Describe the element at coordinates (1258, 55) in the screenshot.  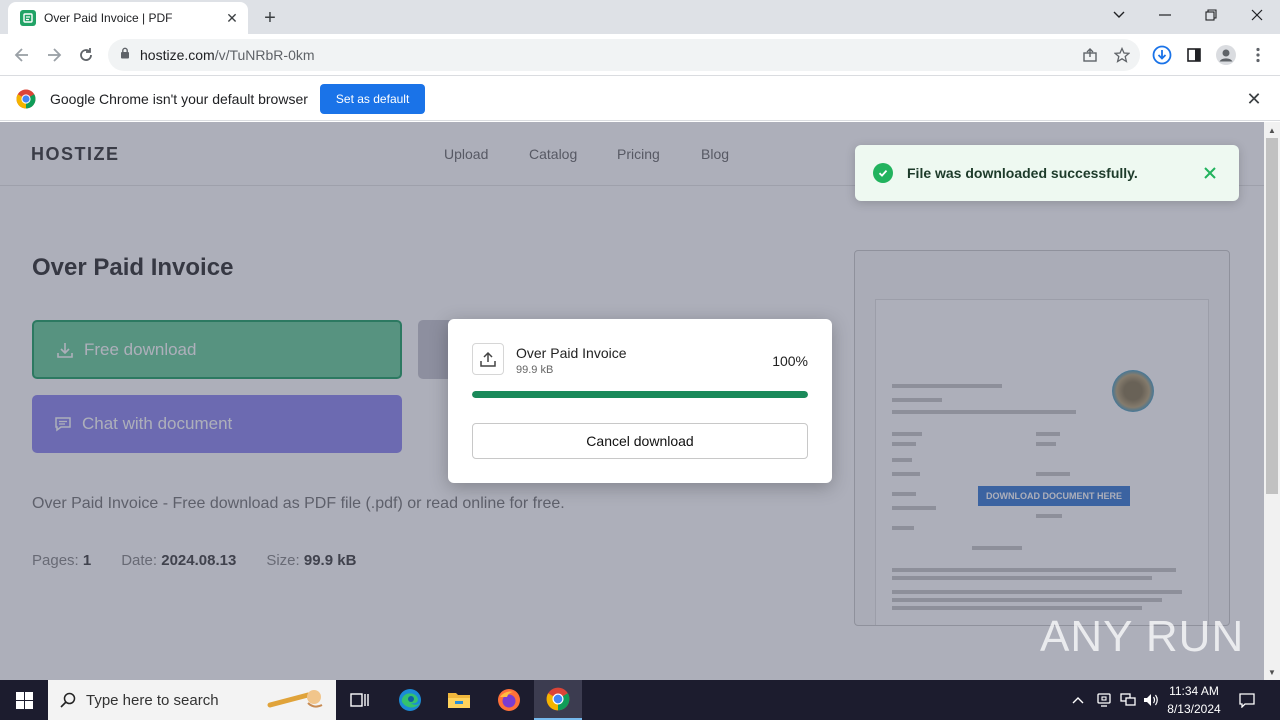
I see `menu-kebab-icon` at that location.